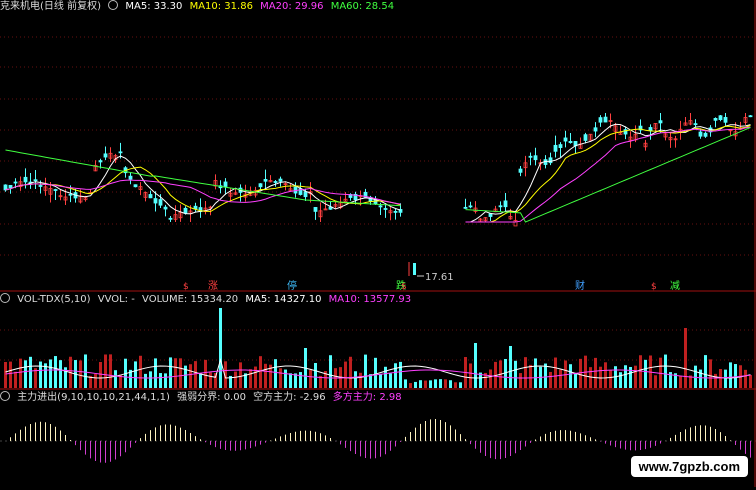 The height and width of the screenshot is (490, 756). What do you see at coordinates (93, 397) in the screenshot?
I see `ind-name: 主力进出(9,10,10,10,21,44,1,1)` at bounding box center [93, 397].